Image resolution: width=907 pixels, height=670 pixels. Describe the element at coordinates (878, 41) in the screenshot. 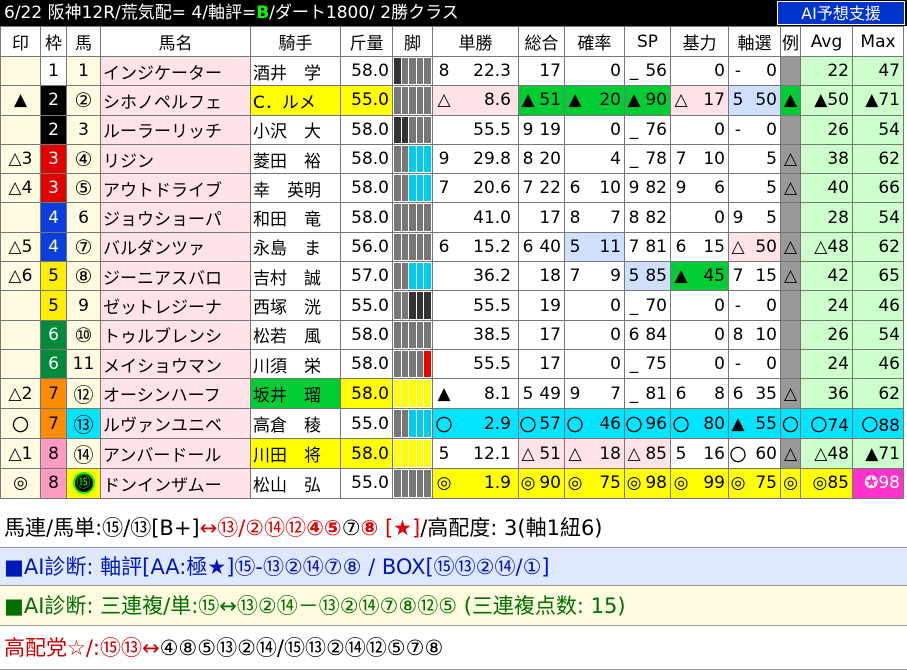

I see `col-header: Max` at that location.